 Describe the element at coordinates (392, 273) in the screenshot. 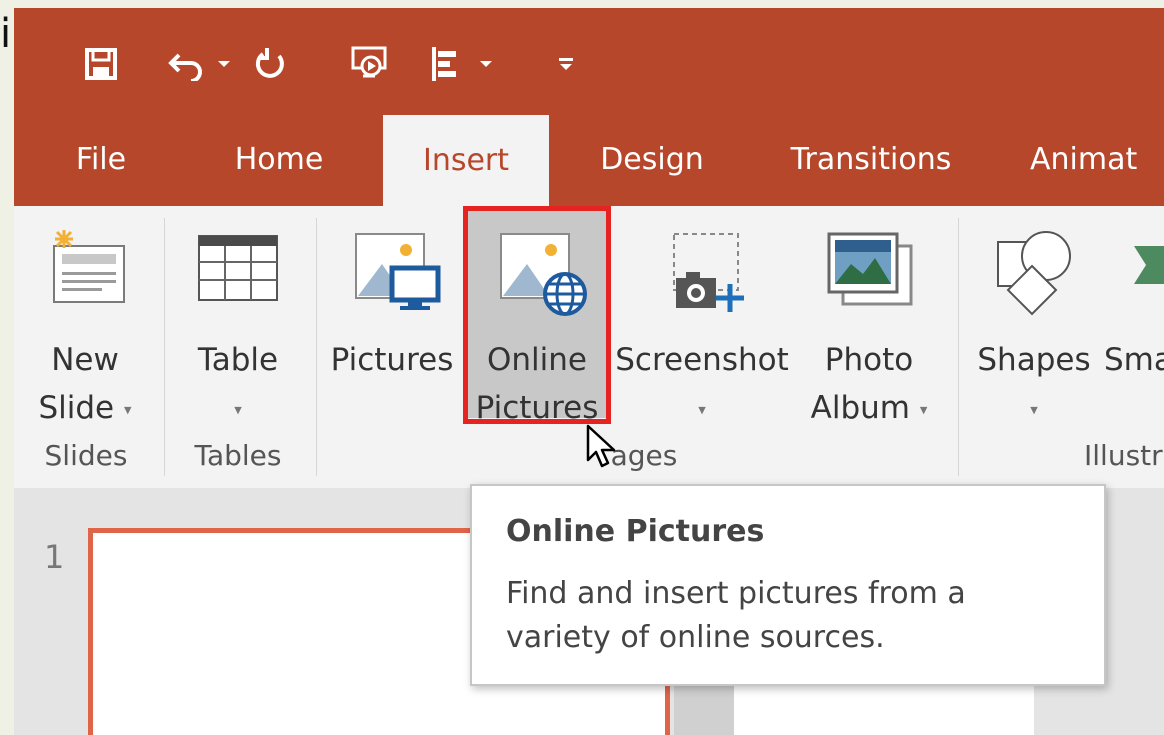

I see `pictures-icon` at that location.